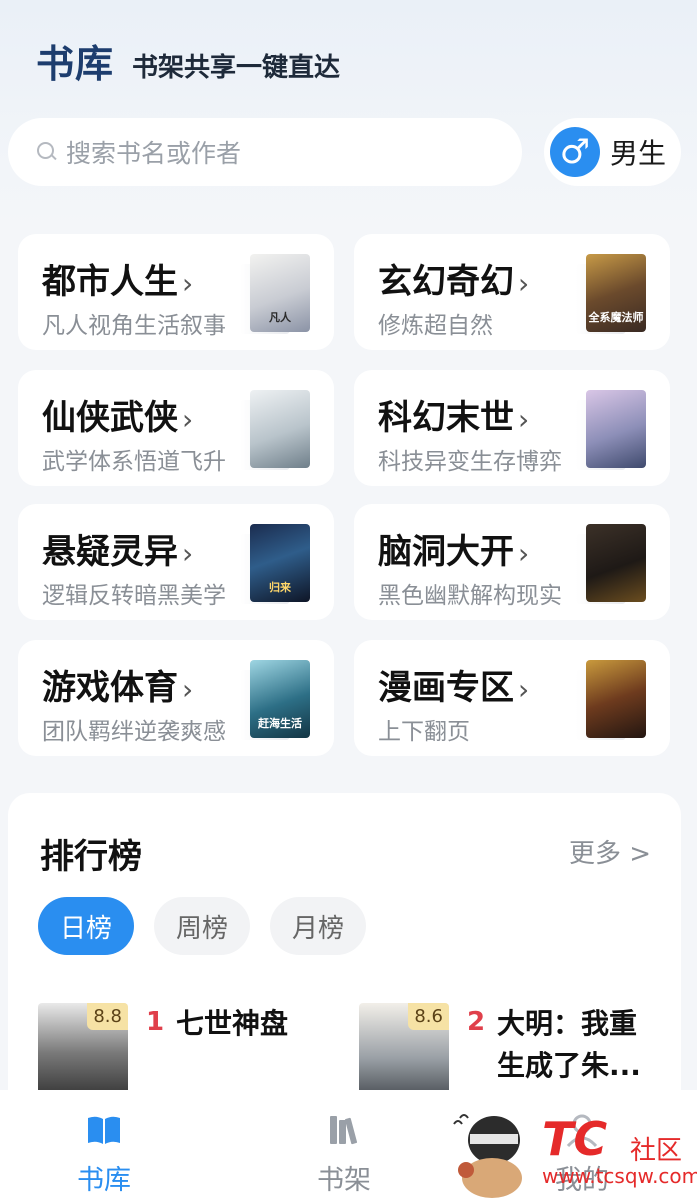 The height and width of the screenshot is (1202, 697). I want to click on category-subtitle: 团队羁绊逆袭爽感, so click(134, 732).